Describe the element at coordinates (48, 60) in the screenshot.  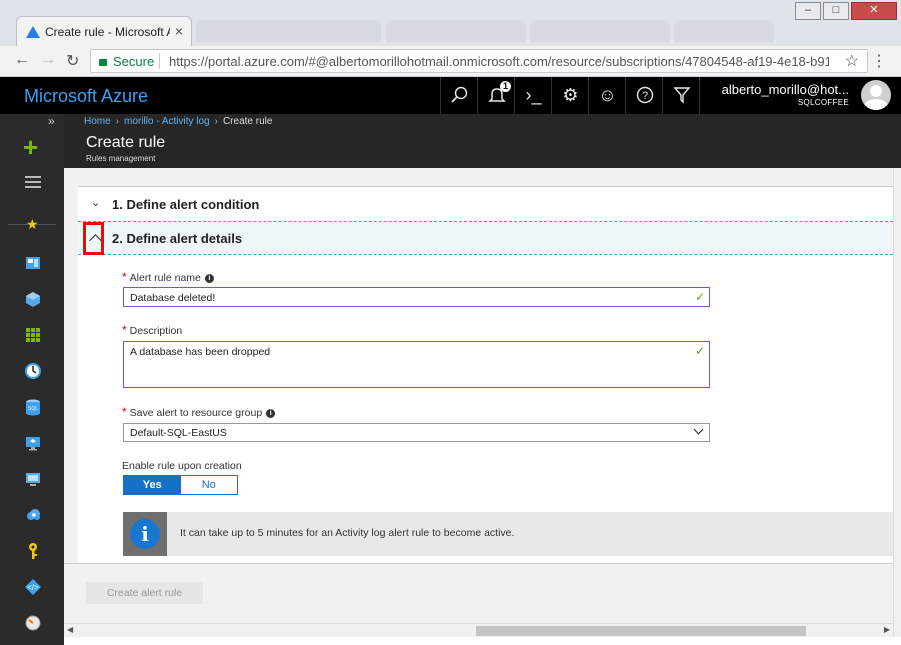
I see `forward-icon: →` at that location.